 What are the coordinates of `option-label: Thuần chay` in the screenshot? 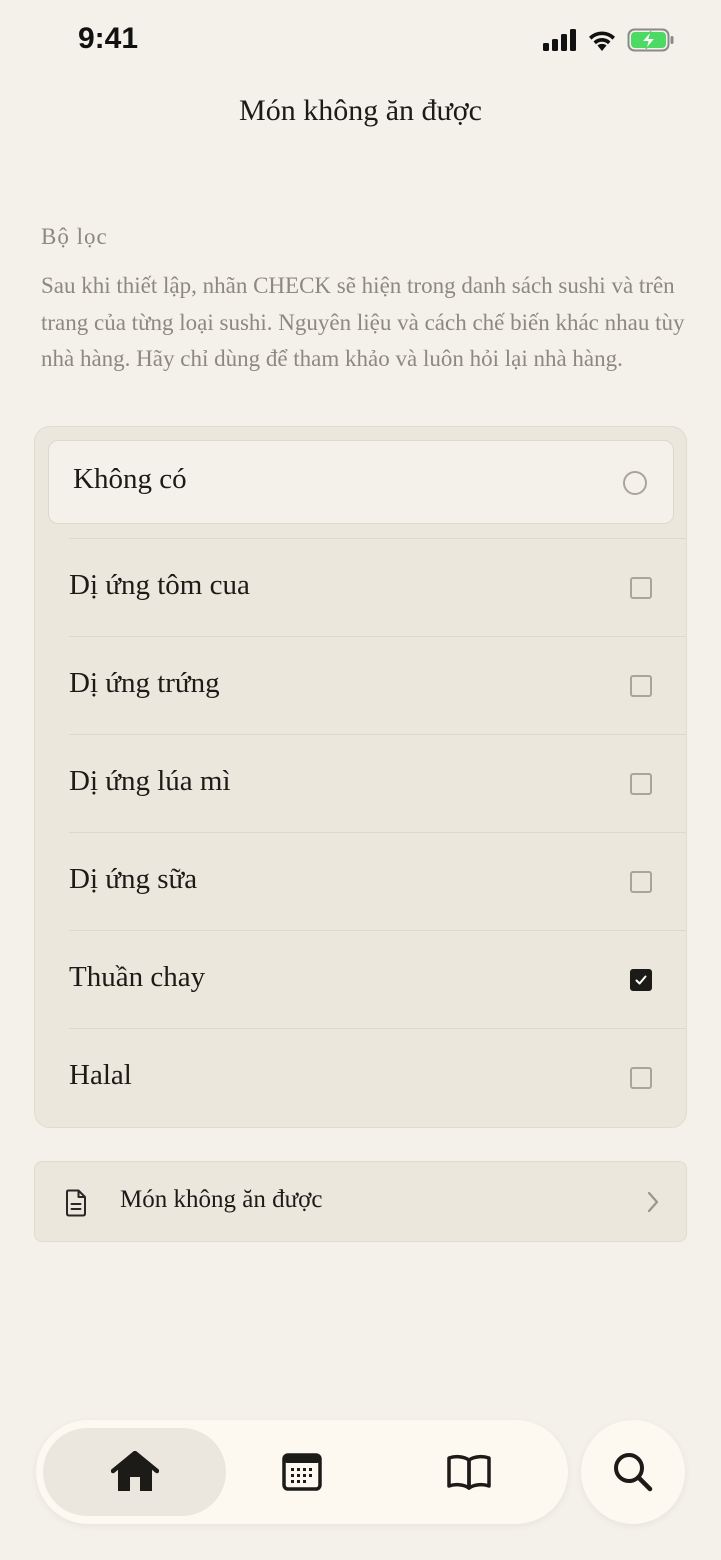 It's located at (137, 977).